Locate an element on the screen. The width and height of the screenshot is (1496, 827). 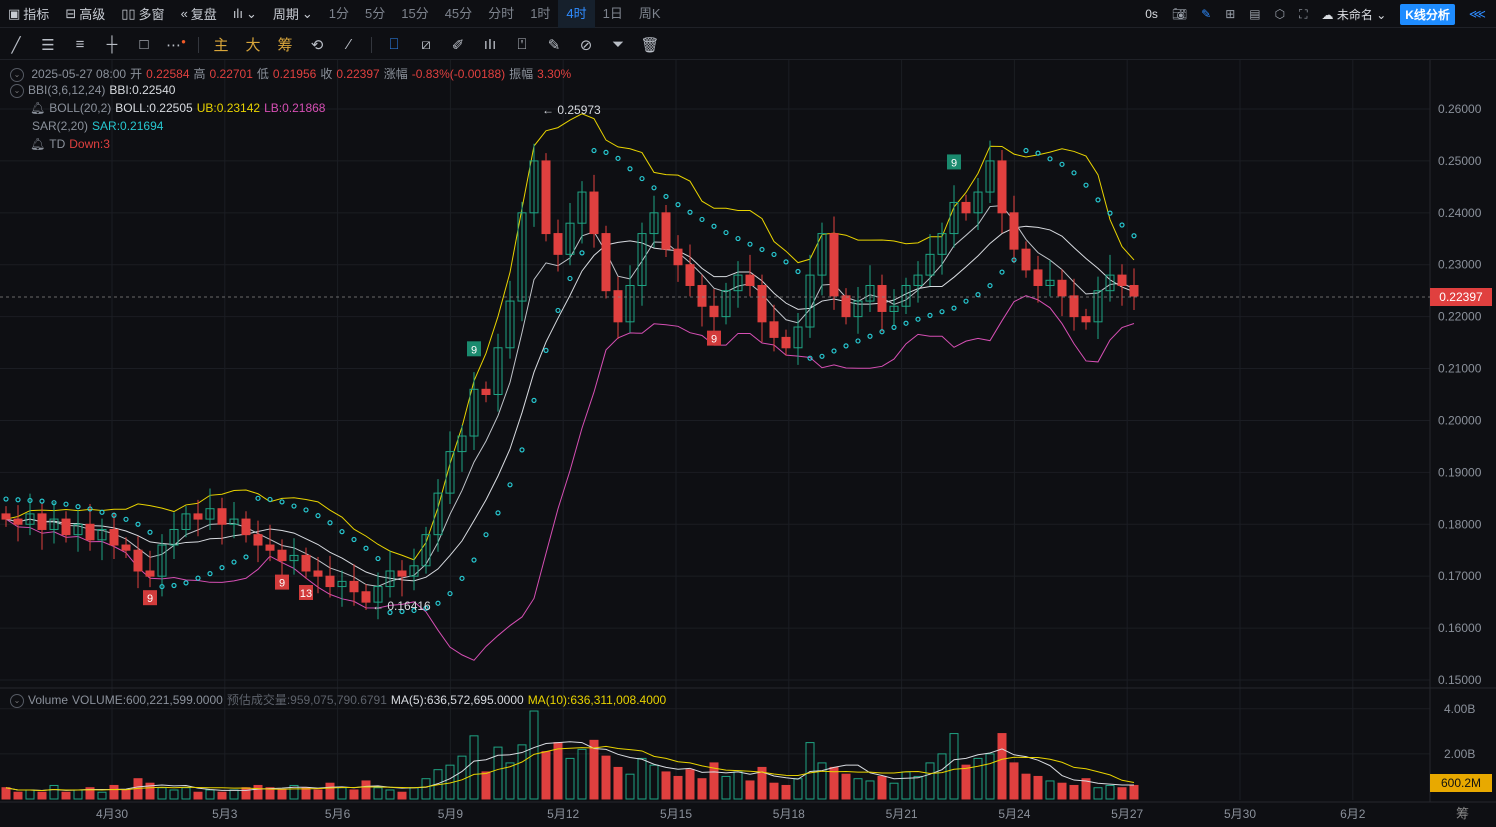
y-tick-label: 0.17000 is located at coordinates (1460, 576).